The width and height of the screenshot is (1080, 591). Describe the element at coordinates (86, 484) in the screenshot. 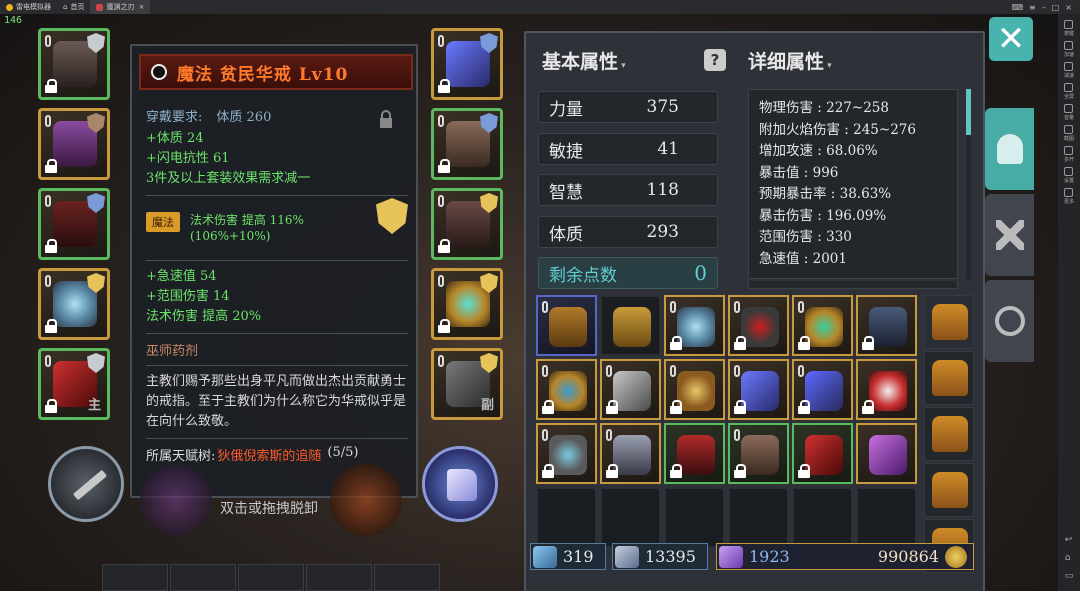

I see `attack-button` at that location.